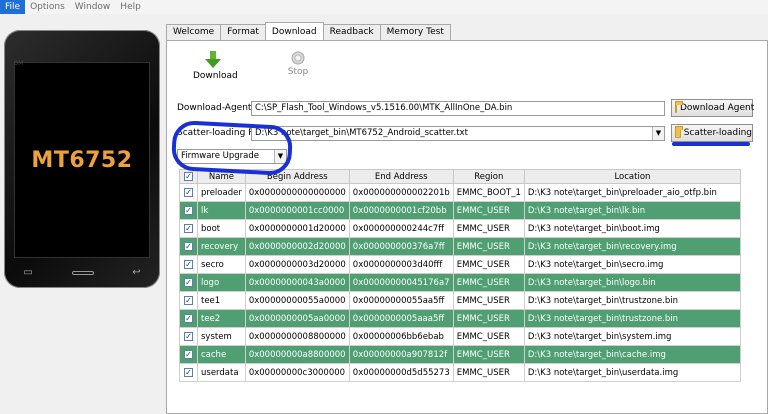 This screenshot has height=414, width=768. I want to click on header-select-all: ✓, so click(188, 176).